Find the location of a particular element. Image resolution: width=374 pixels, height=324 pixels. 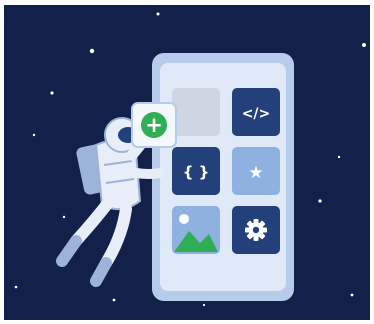

add-badge: + is located at coordinates (154, 125).